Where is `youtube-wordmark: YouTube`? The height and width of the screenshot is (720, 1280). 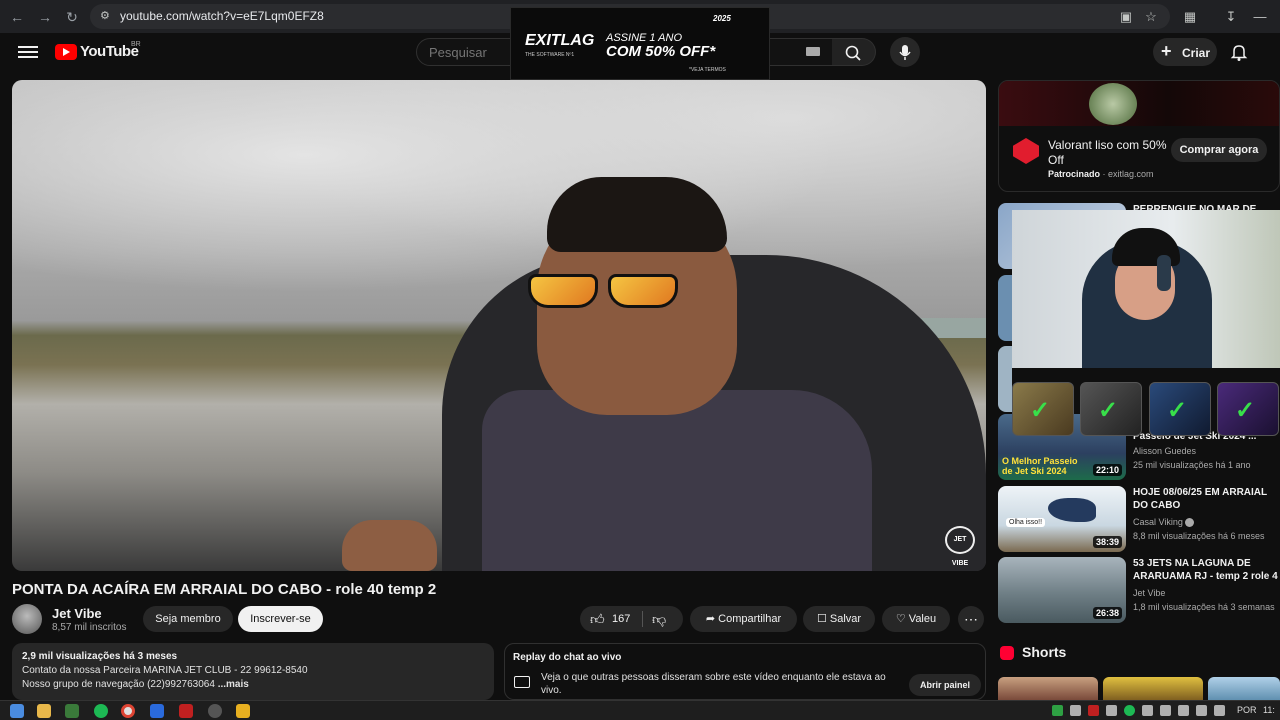
youtube-wordmark: YouTube is located at coordinates (109, 51).